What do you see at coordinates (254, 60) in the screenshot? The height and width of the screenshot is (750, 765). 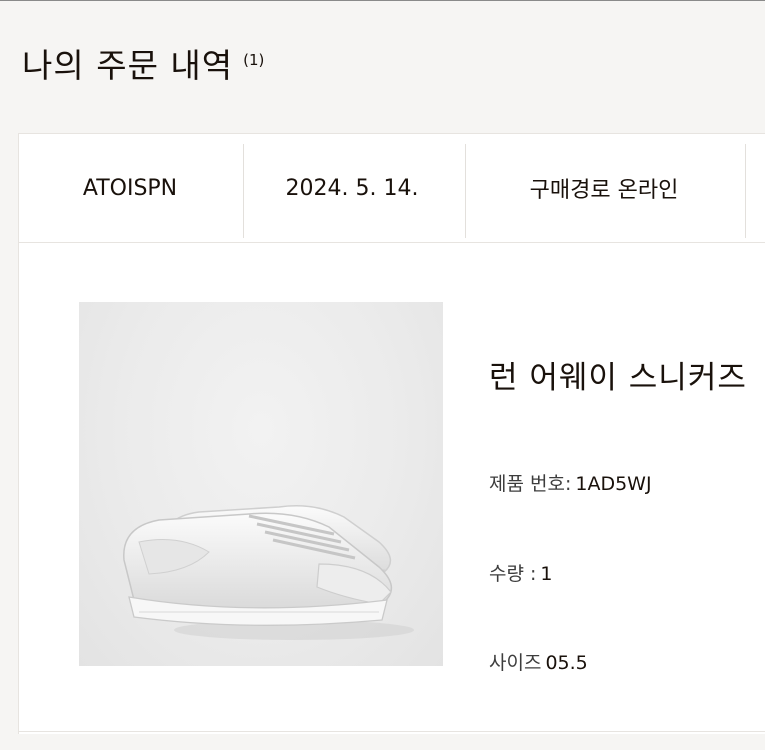 I see `order-count: (1)` at bounding box center [254, 60].